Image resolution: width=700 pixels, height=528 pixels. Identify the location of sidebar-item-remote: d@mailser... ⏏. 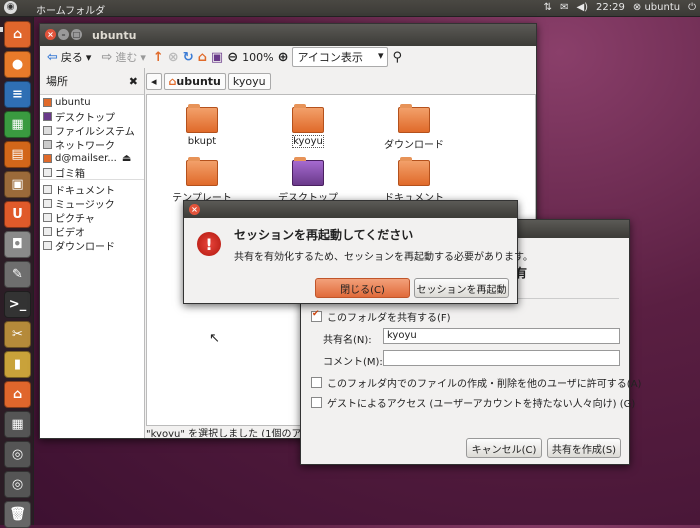
(92, 158).